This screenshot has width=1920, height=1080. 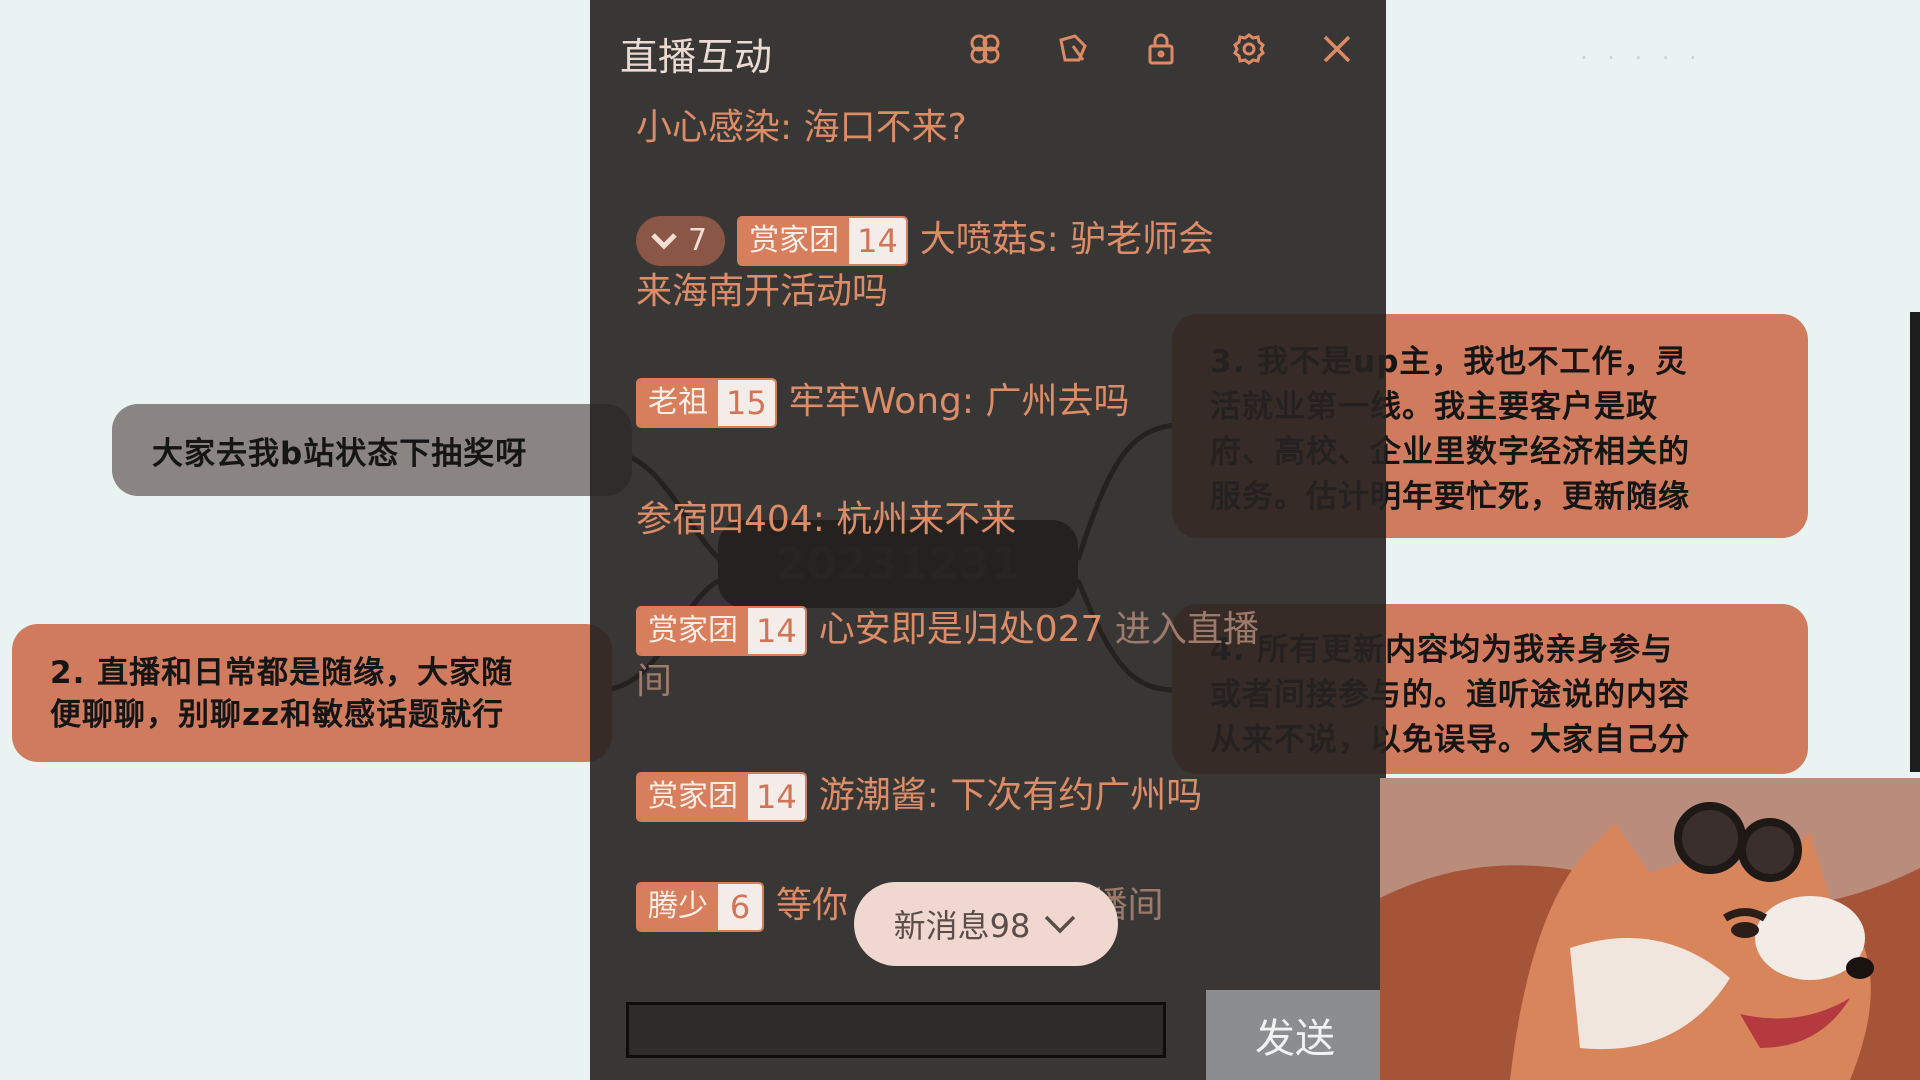 What do you see at coordinates (312, 693) in the screenshot?
I see `mindmap-node-rule-2: 2. 直播和日常都是随缘，大家随 便聊聊，别聊zz和敏感话题就行` at bounding box center [312, 693].